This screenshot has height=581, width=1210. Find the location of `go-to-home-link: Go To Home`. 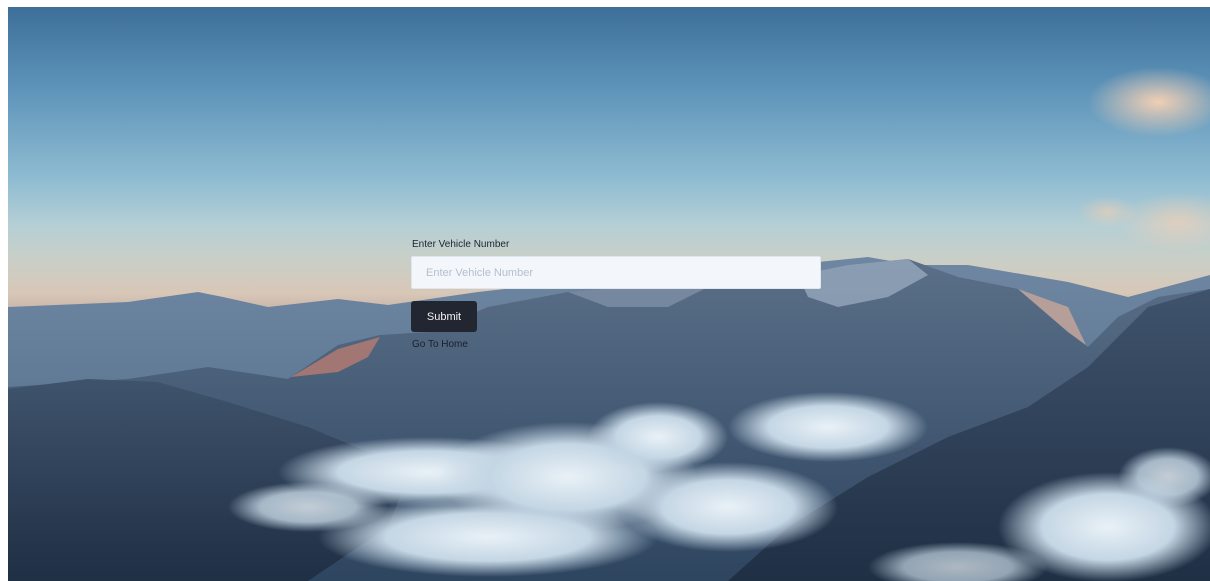

go-to-home-link: Go To Home is located at coordinates (440, 345).